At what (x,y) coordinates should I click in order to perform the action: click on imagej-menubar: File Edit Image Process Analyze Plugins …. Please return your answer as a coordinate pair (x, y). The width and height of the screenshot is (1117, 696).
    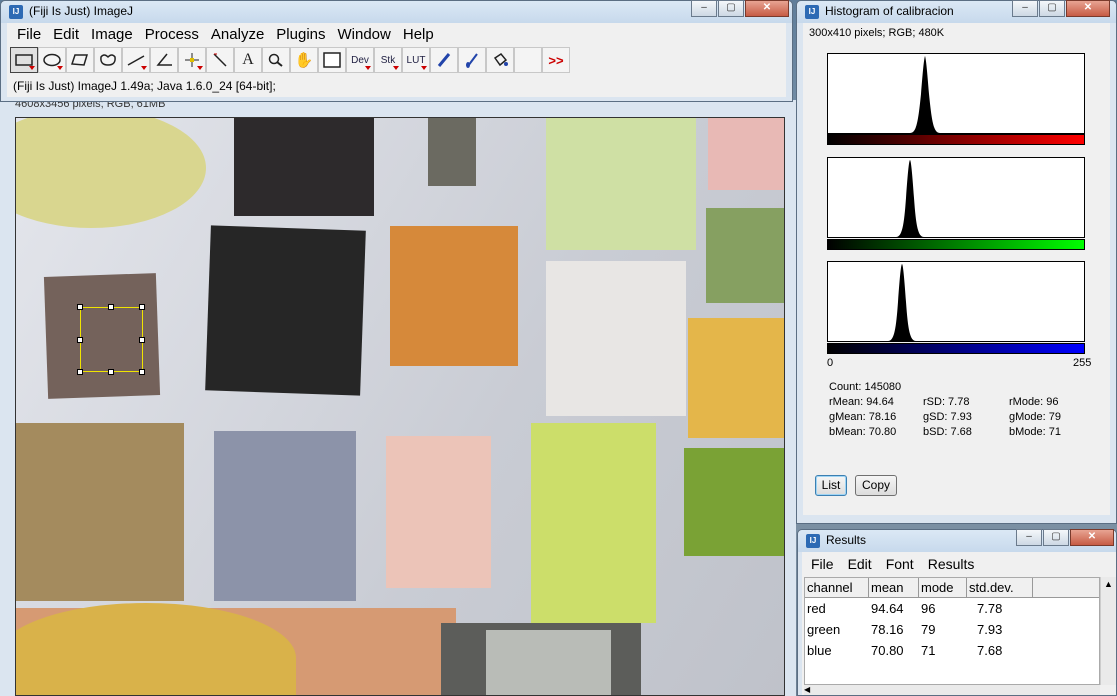
    Looking at the image, I should click on (223, 34).